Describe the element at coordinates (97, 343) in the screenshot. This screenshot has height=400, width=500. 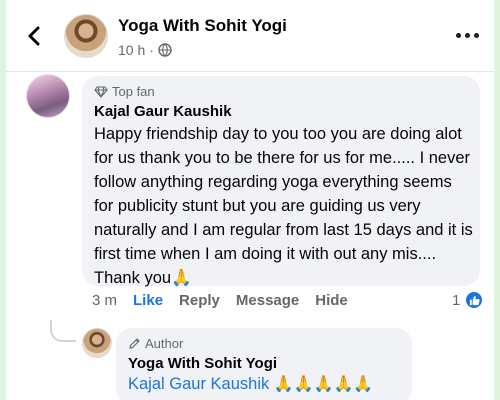
I see `reply-avatar` at that location.